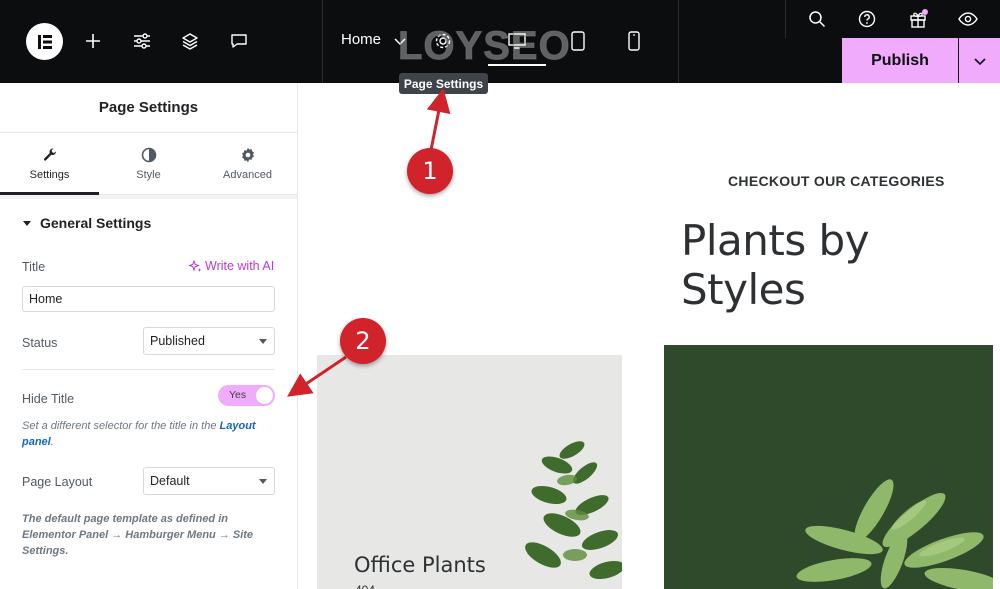  Describe the element at coordinates (142, 41) in the screenshot. I see `sliders-icon` at that location.